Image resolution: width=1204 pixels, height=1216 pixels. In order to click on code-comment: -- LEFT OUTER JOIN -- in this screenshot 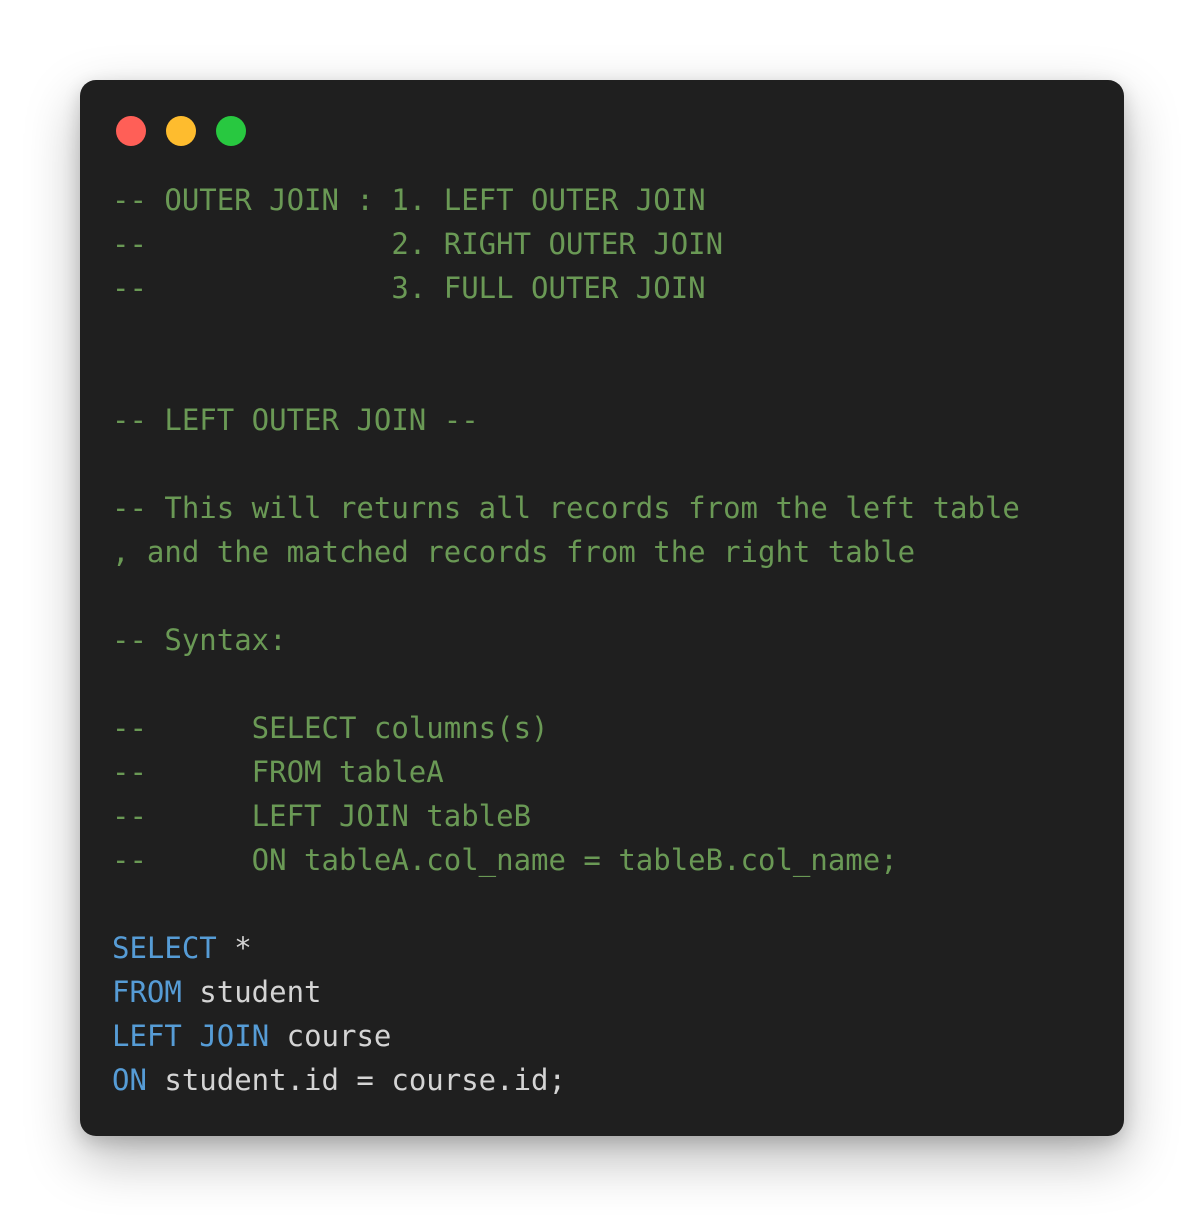, I will do `click(295, 420)`.